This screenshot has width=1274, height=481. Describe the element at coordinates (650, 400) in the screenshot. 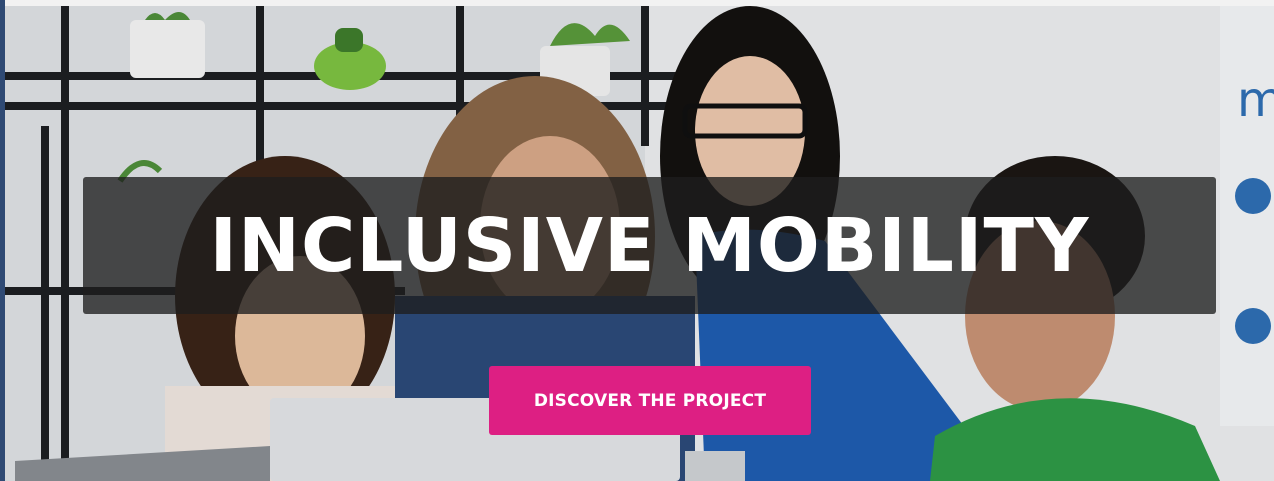

I see `discover-project-button: DISCOVER THE PROJECT` at that location.